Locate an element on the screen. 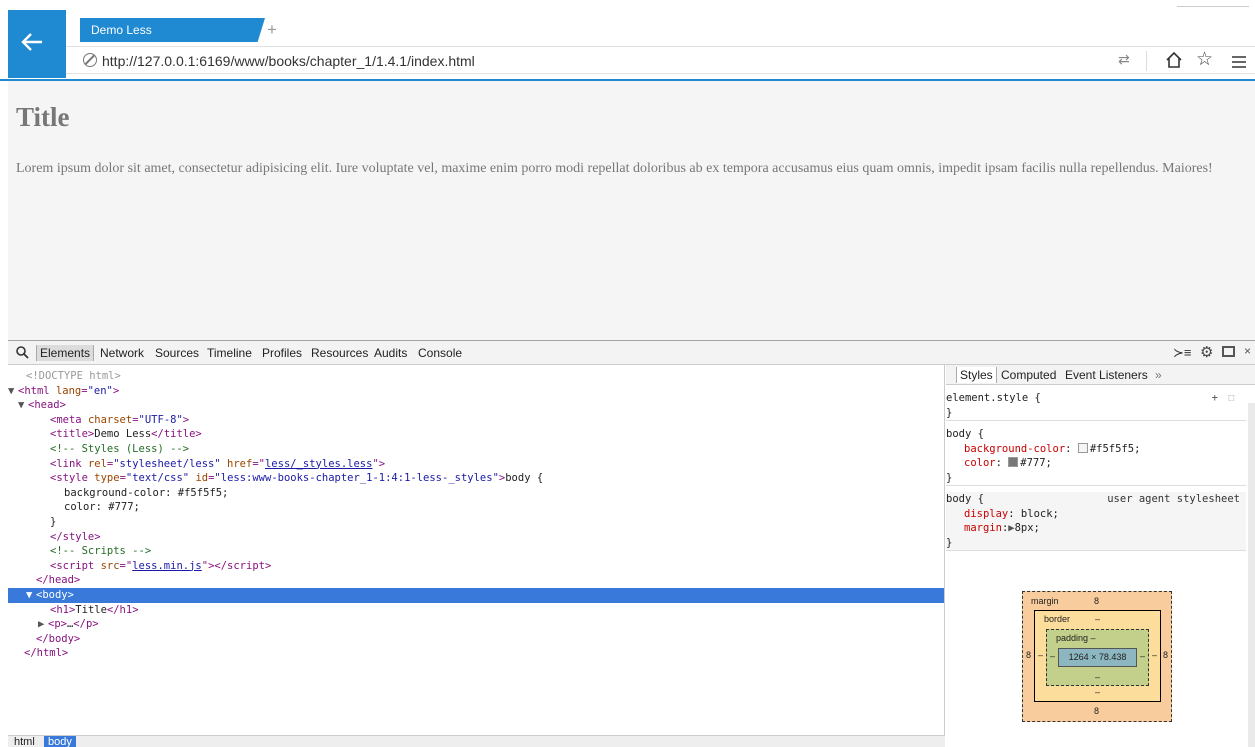 The image size is (1255, 747). dom-node-html-close: </html> is located at coordinates (476, 653).